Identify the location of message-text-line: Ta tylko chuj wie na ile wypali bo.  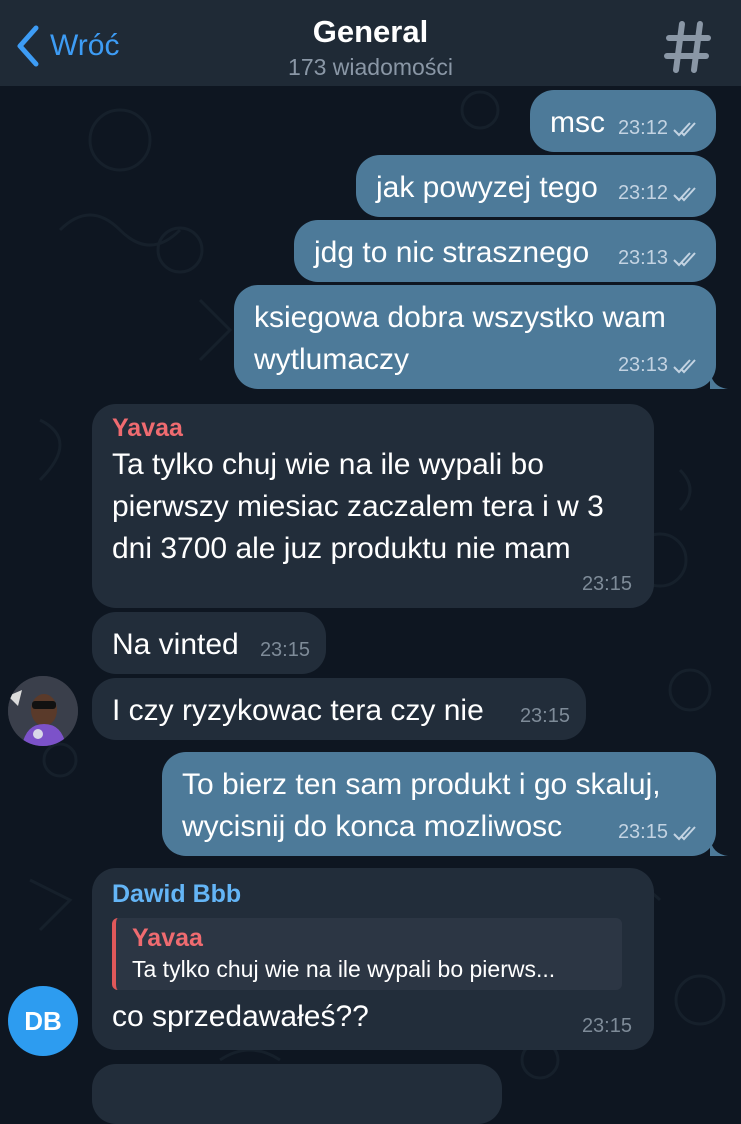
(328, 464).